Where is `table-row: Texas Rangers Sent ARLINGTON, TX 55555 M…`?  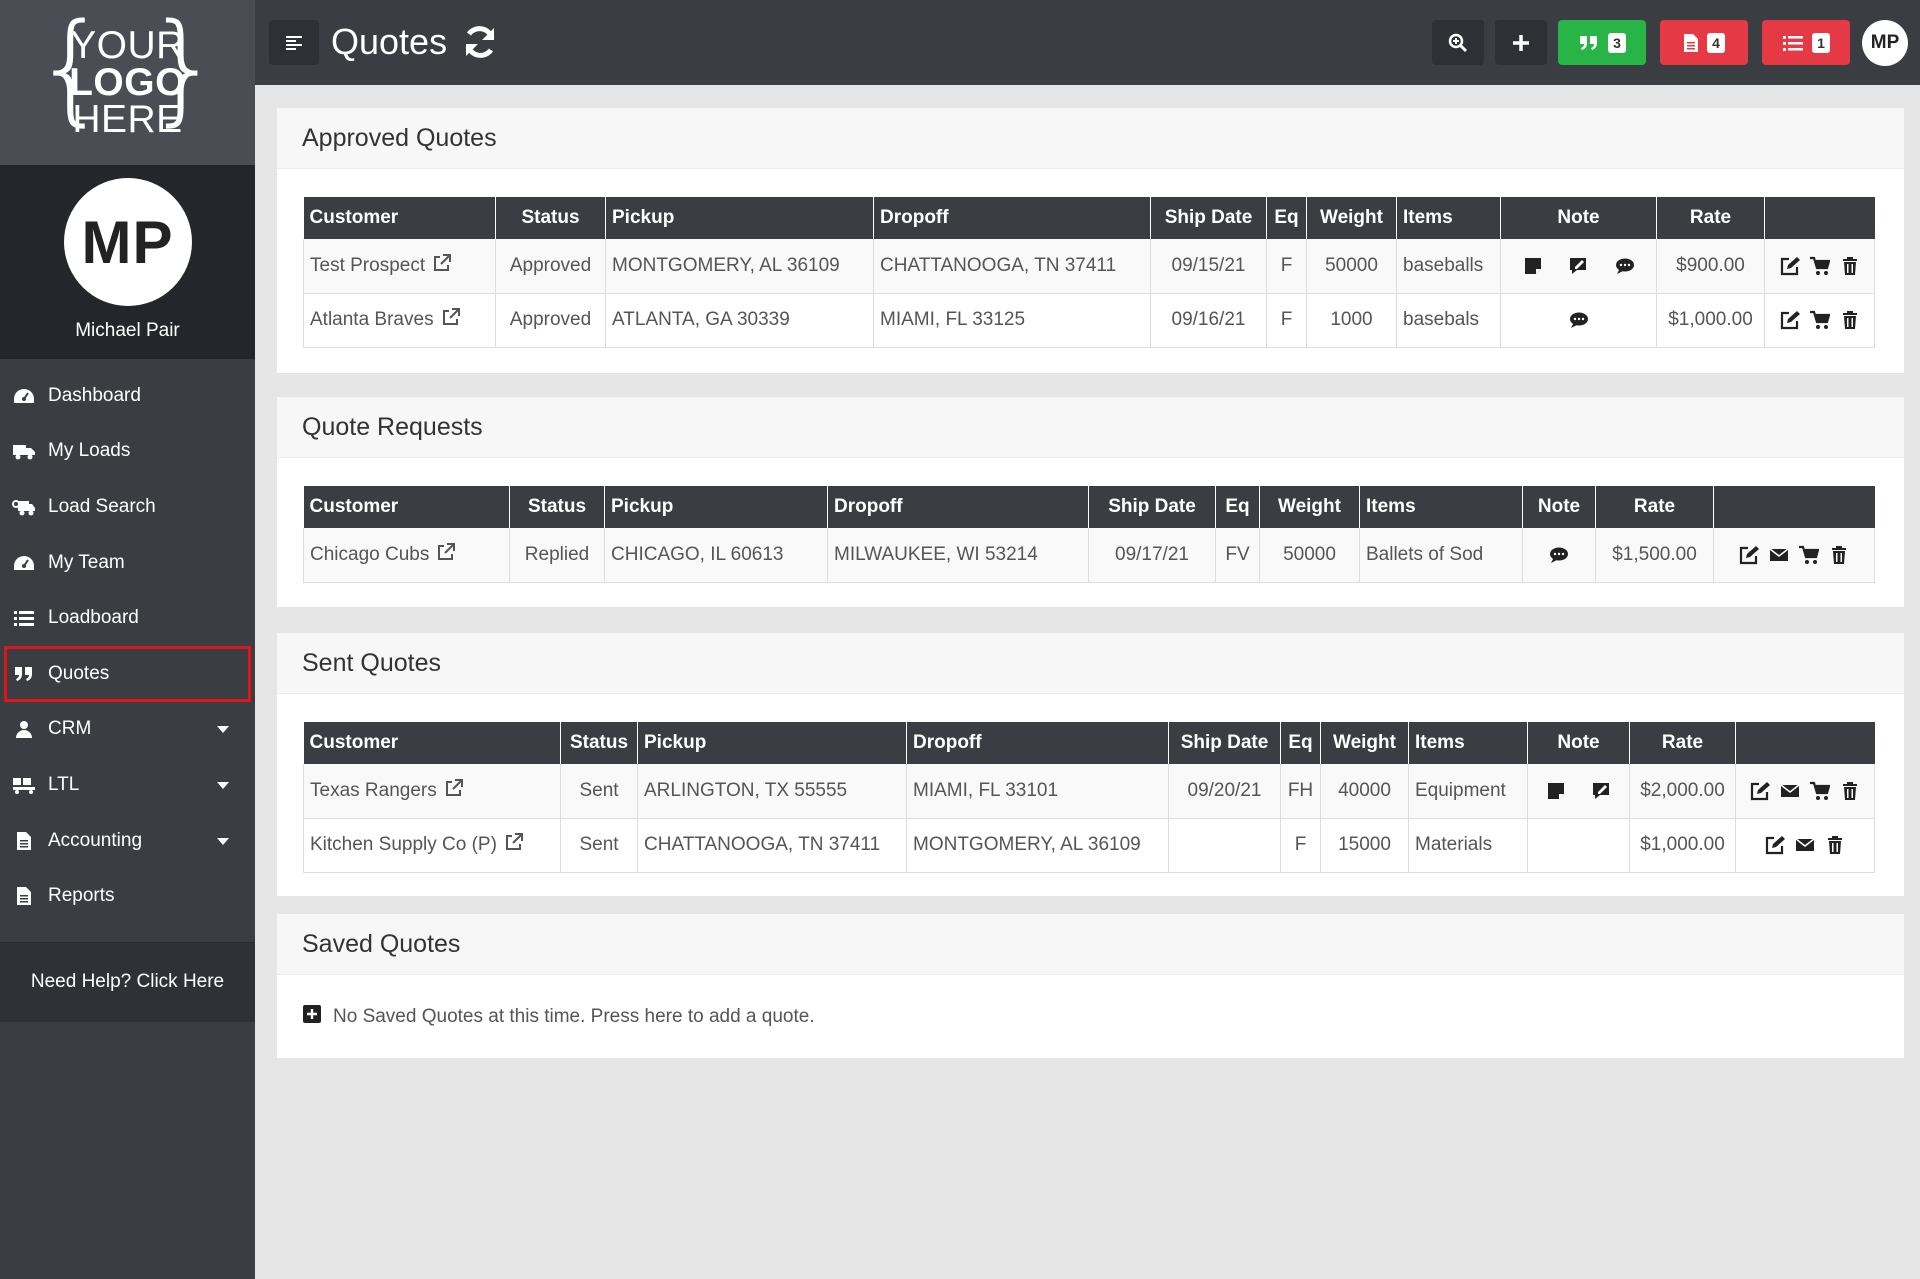 table-row: Texas Rangers Sent ARLINGTON, TX 55555 M… is located at coordinates (1089, 791).